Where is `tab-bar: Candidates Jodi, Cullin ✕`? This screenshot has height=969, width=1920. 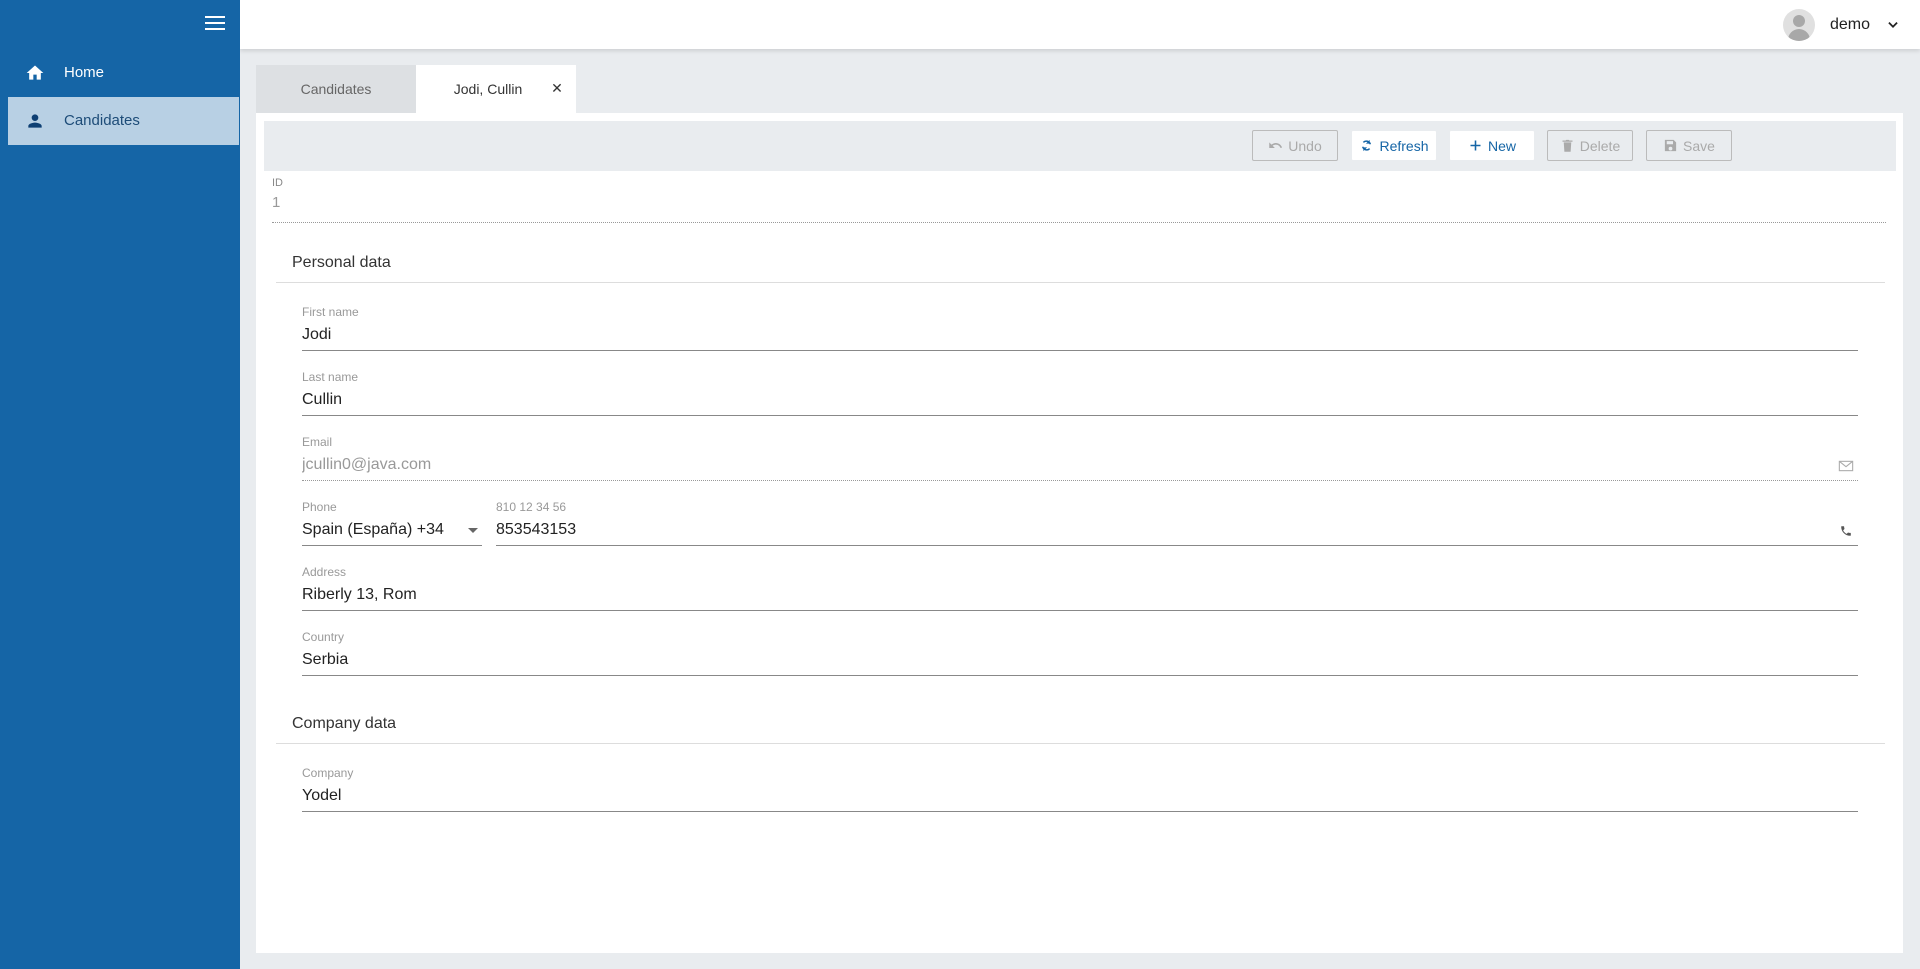
tab-bar: Candidates Jodi, Cullin ✕ is located at coordinates (416, 89).